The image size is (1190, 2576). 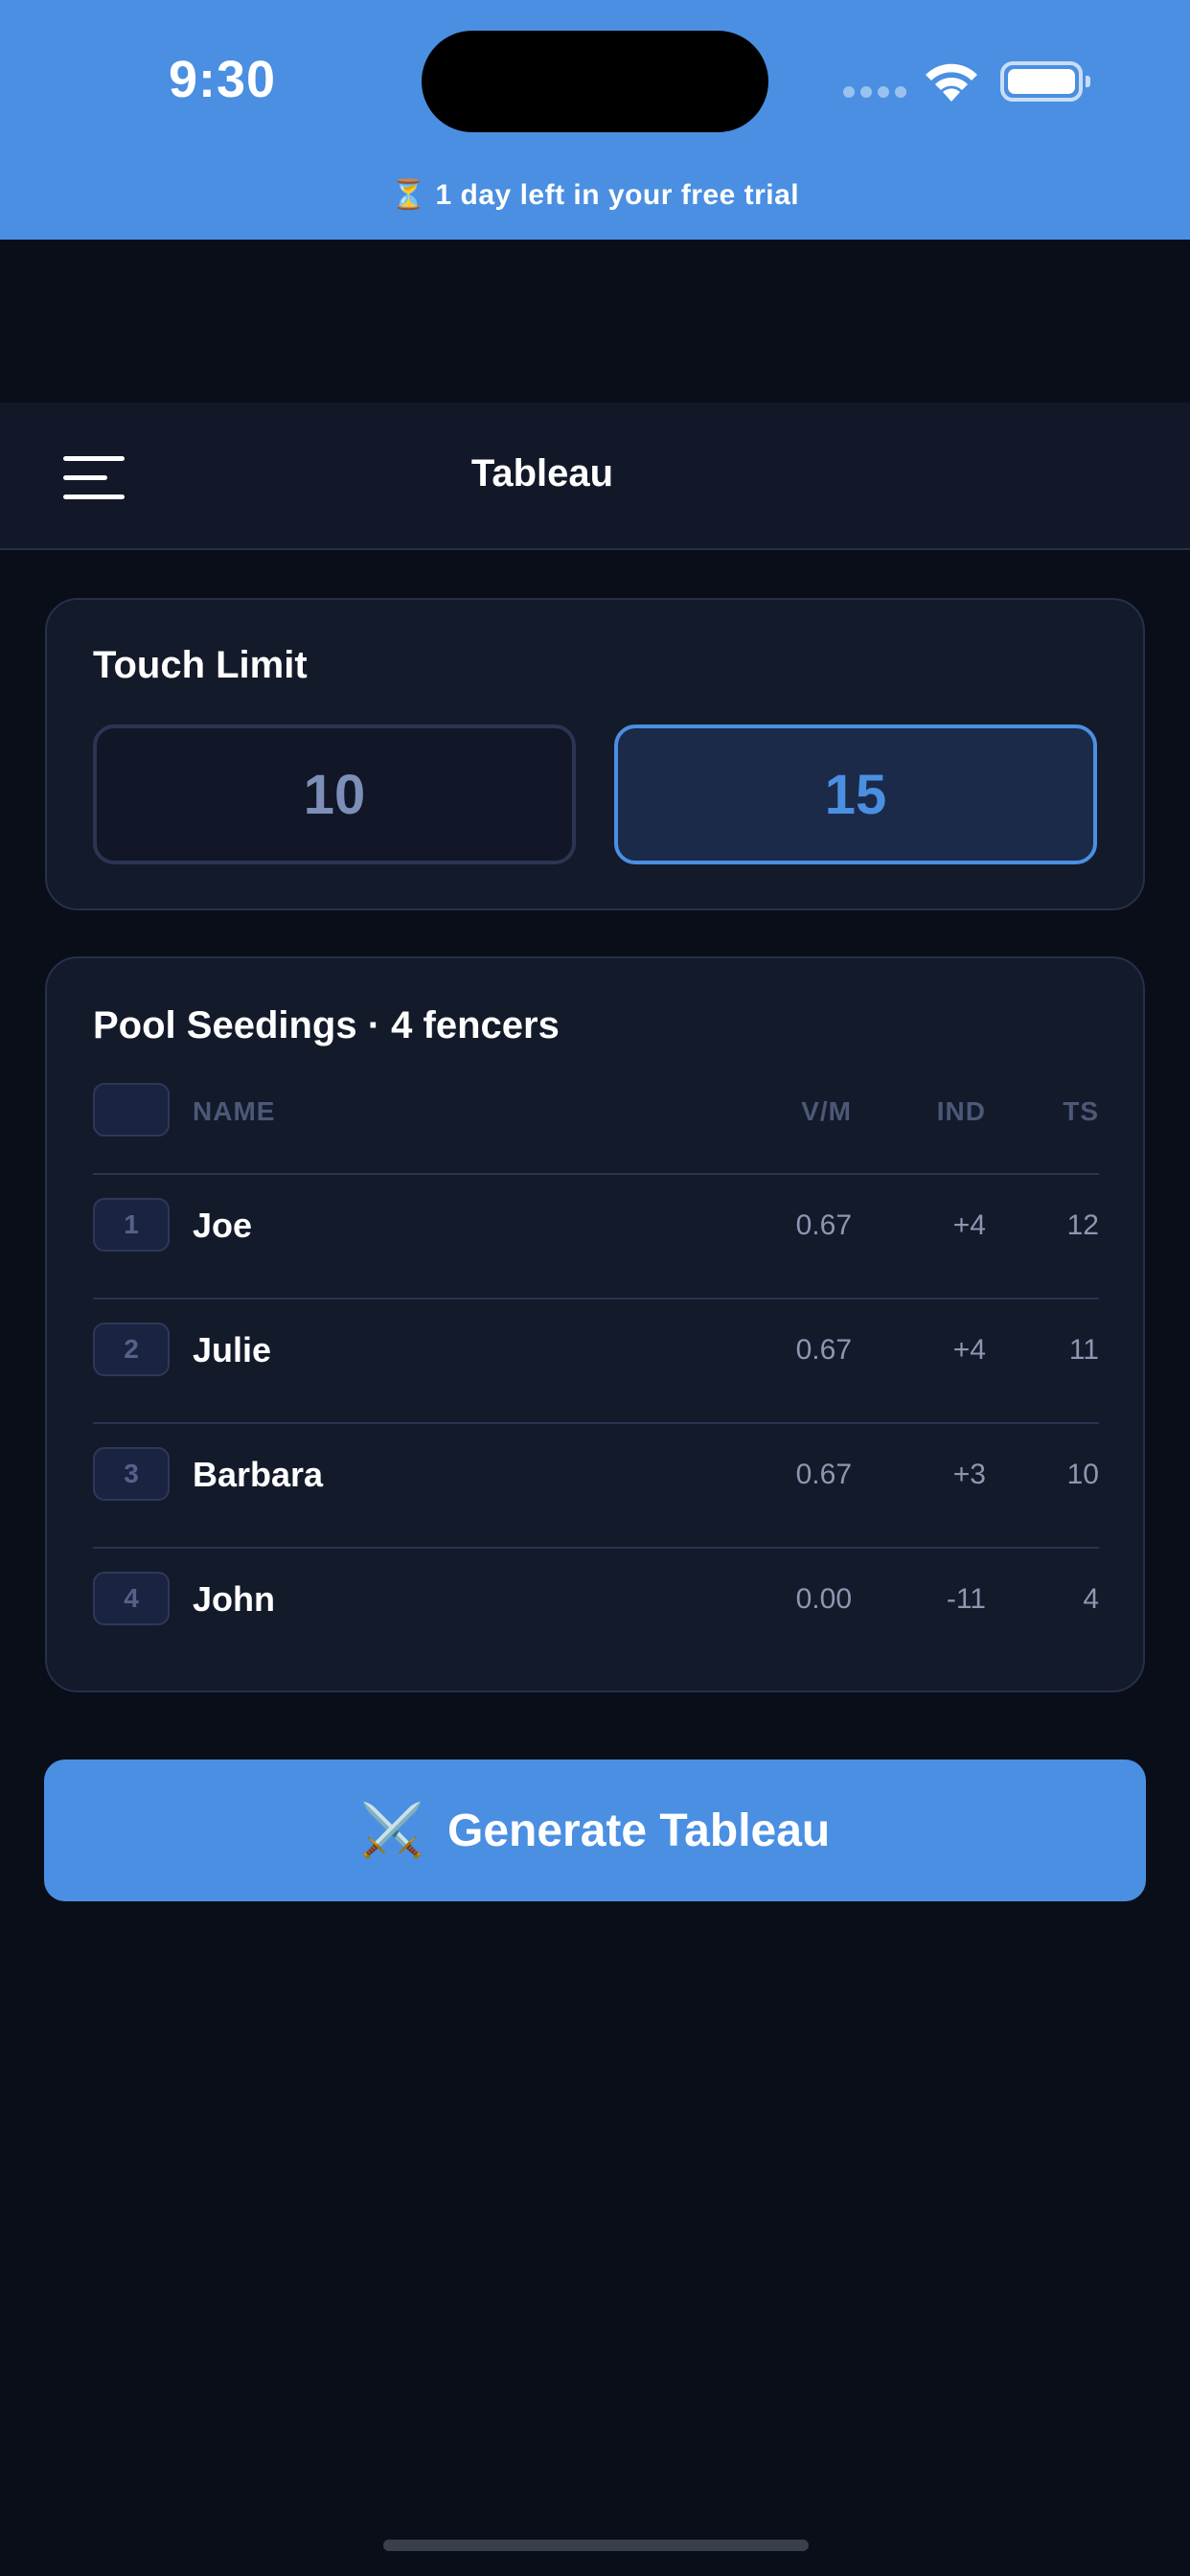 I want to click on pool-seedings-title: Pool Seedings · 4 fencers, so click(x=326, y=1025).